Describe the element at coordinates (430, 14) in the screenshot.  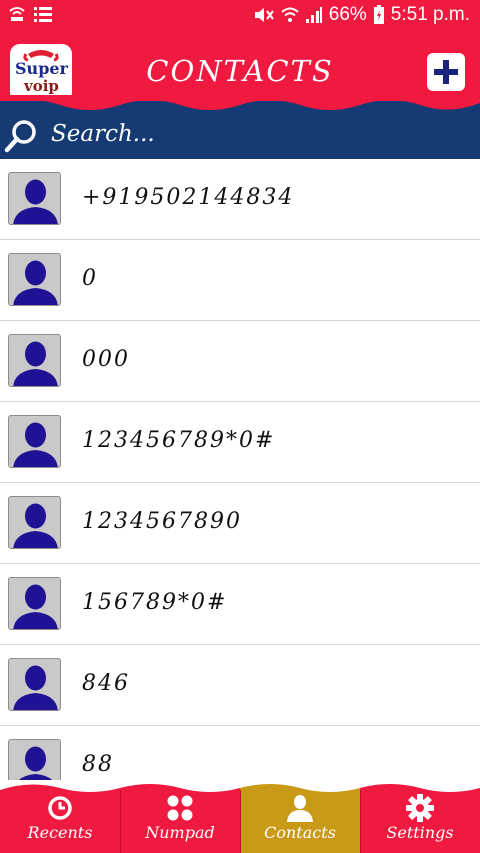
I see `clock-time: 5:51 p.m.` at that location.